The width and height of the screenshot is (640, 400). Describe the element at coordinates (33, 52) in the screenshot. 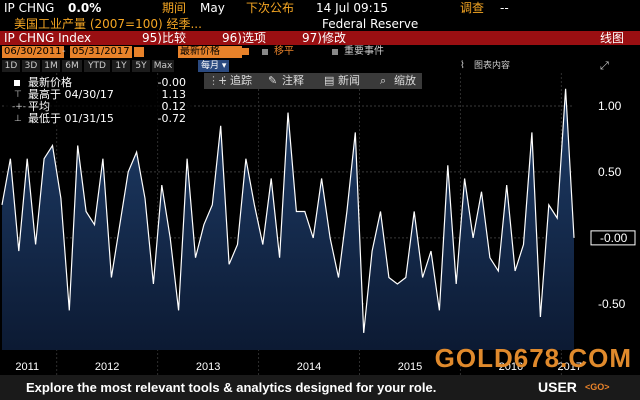

I see `start-date-input: 06/30/2011` at that location.